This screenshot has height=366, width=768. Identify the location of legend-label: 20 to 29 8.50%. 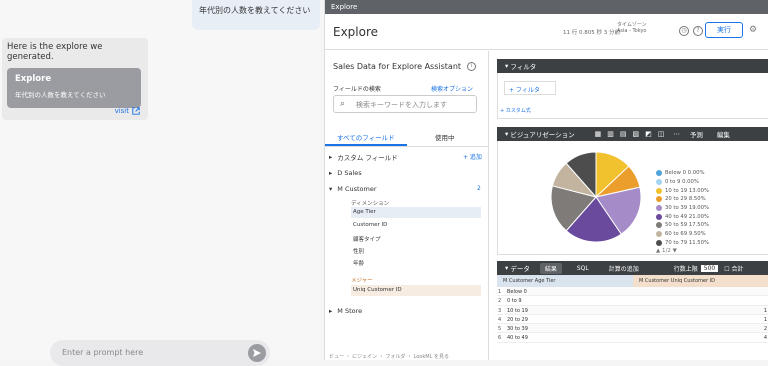
(685, 199).